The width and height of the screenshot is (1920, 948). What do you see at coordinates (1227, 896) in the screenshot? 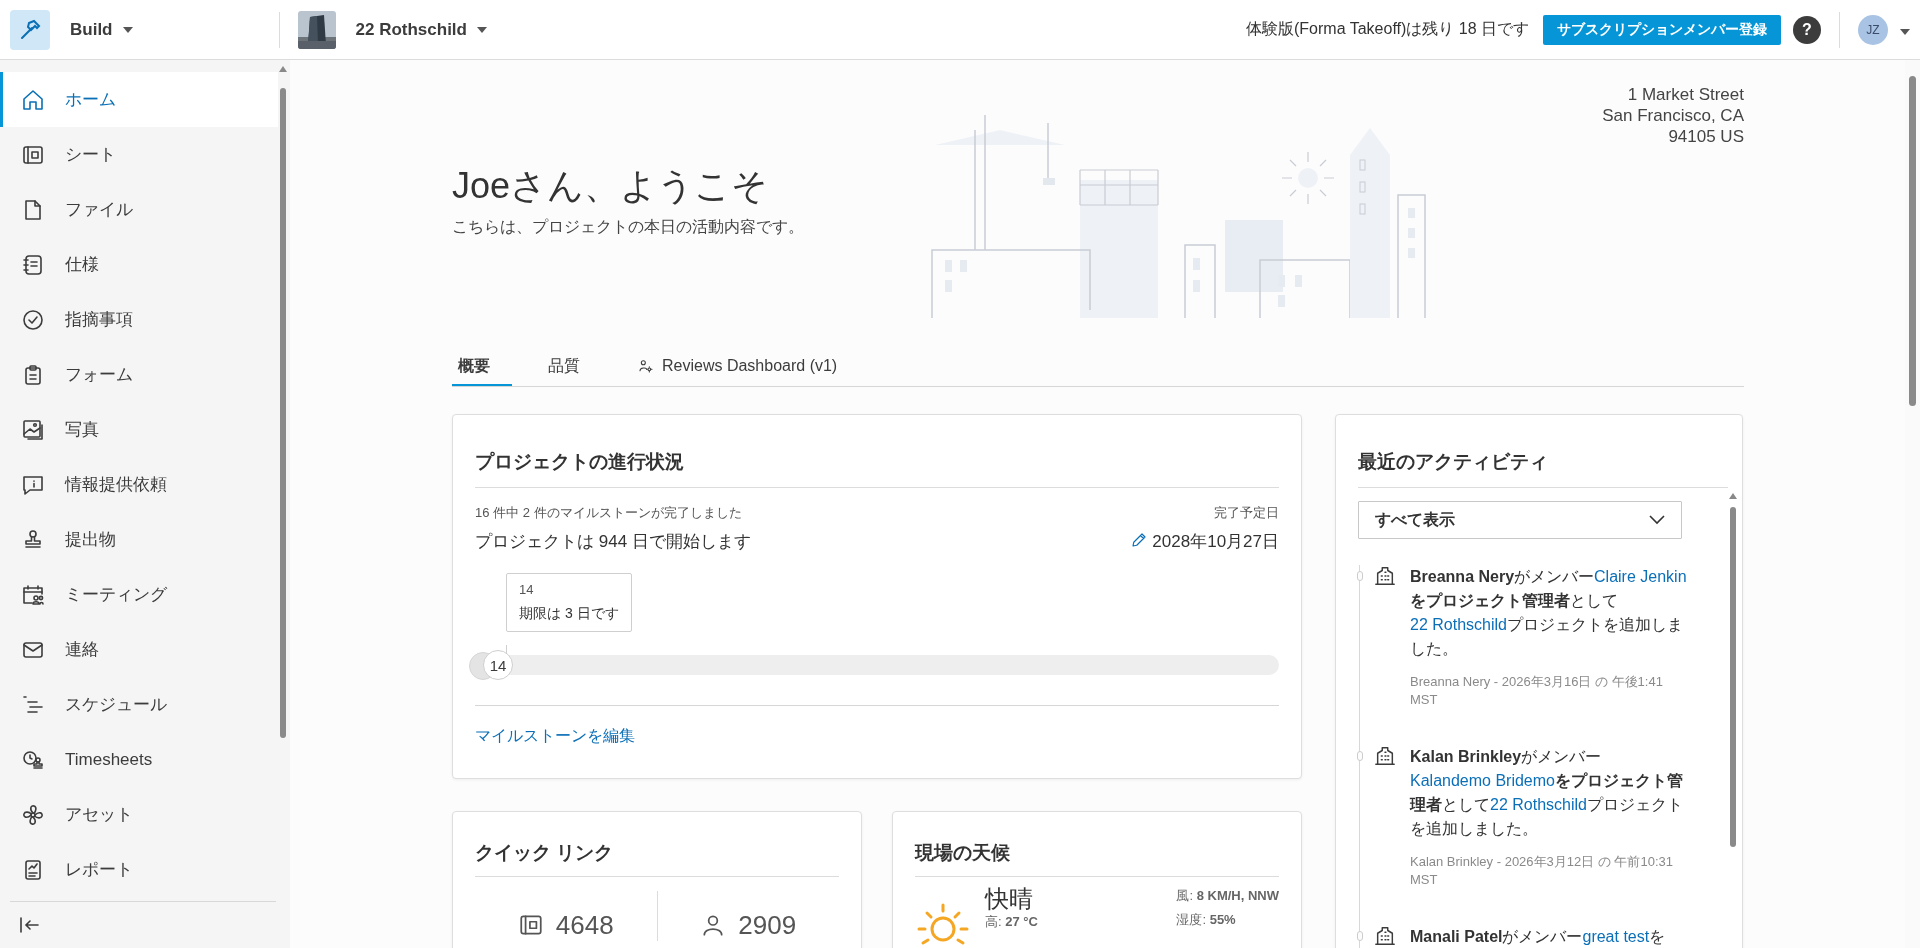
I see `wind-reading: 風: 8 KM/H, NNW` at bounding box center [1227, 896].